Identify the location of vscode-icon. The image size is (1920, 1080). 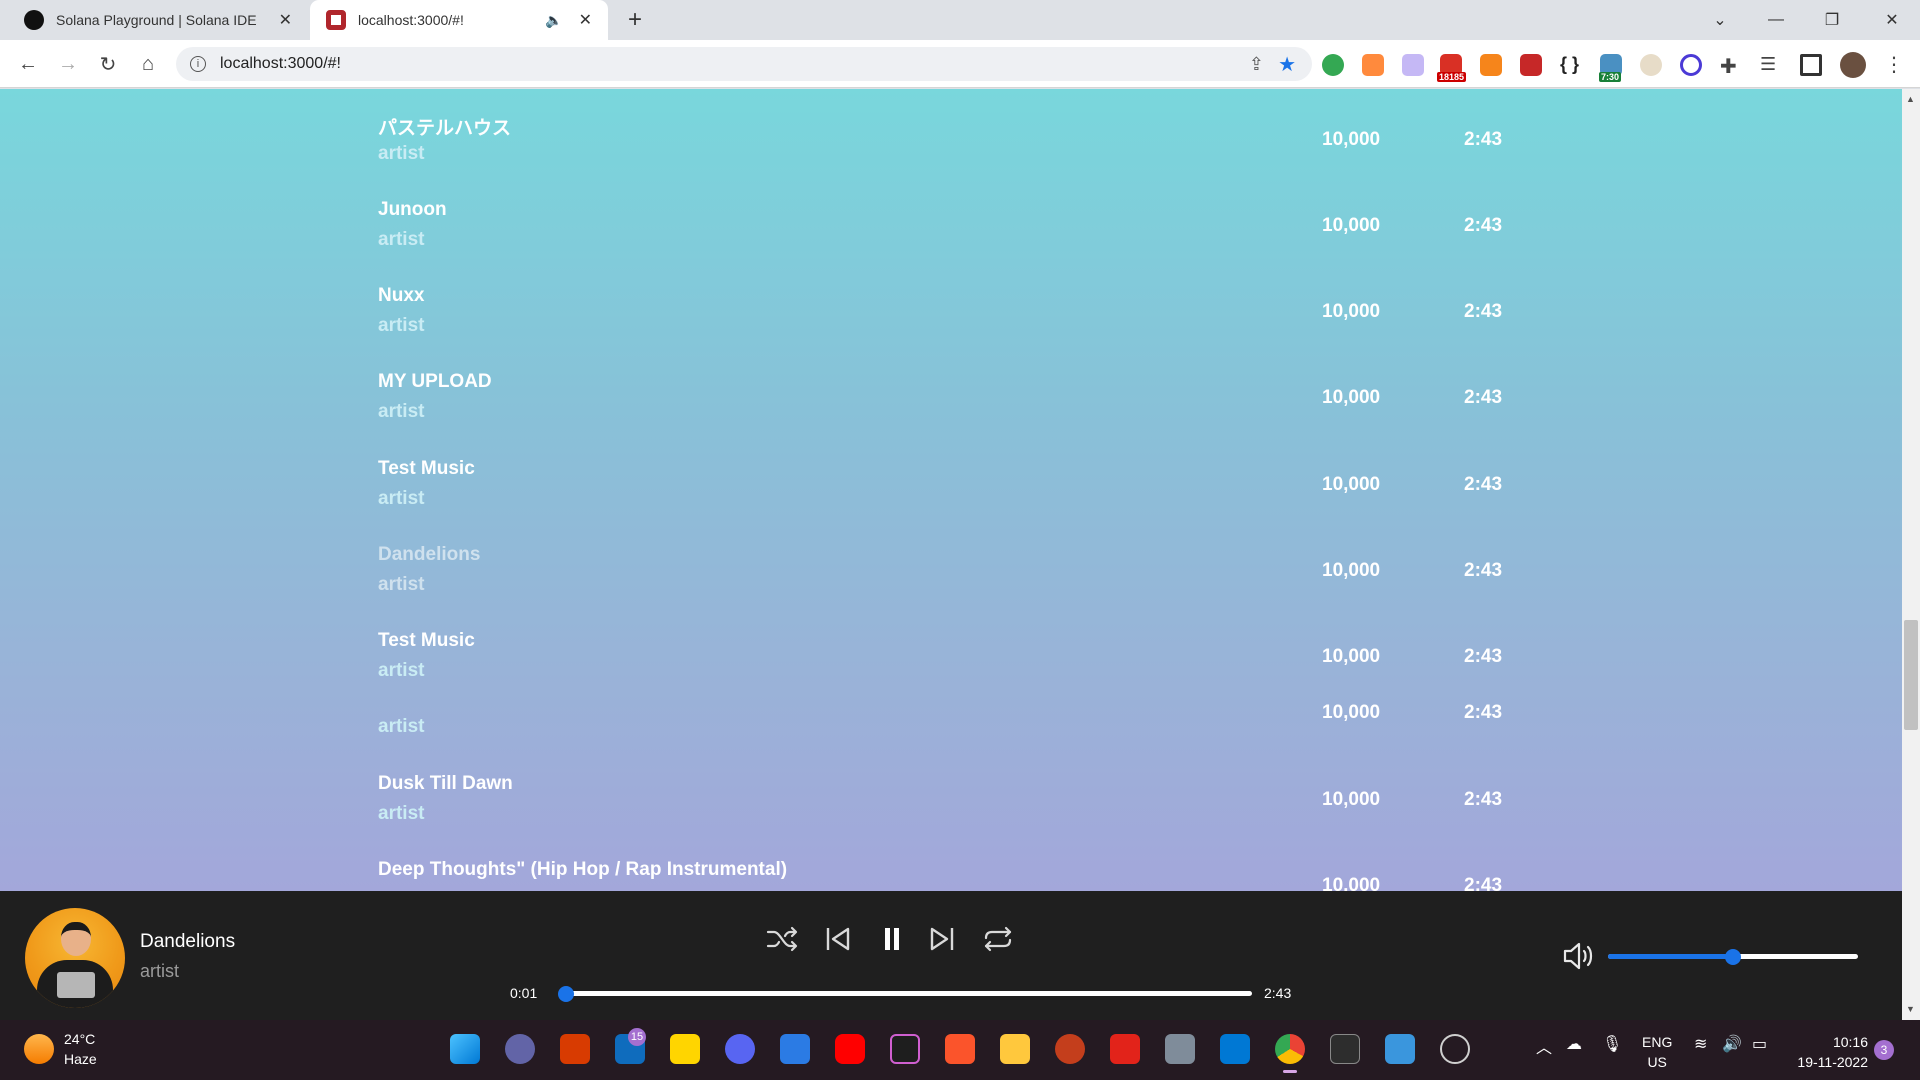
(1235, 1049).